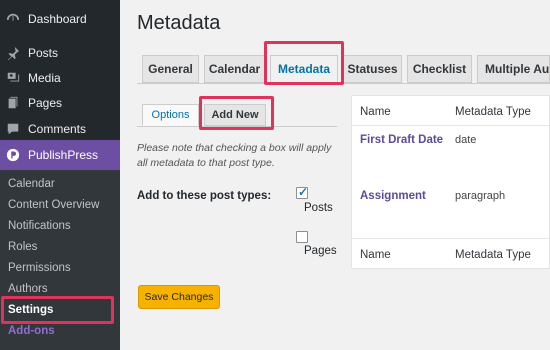 The image size is (550, 350). Describe the element at coordinates (320, 251) in the screenshot. I see `pages-checkbox-label: Pages` at that location.